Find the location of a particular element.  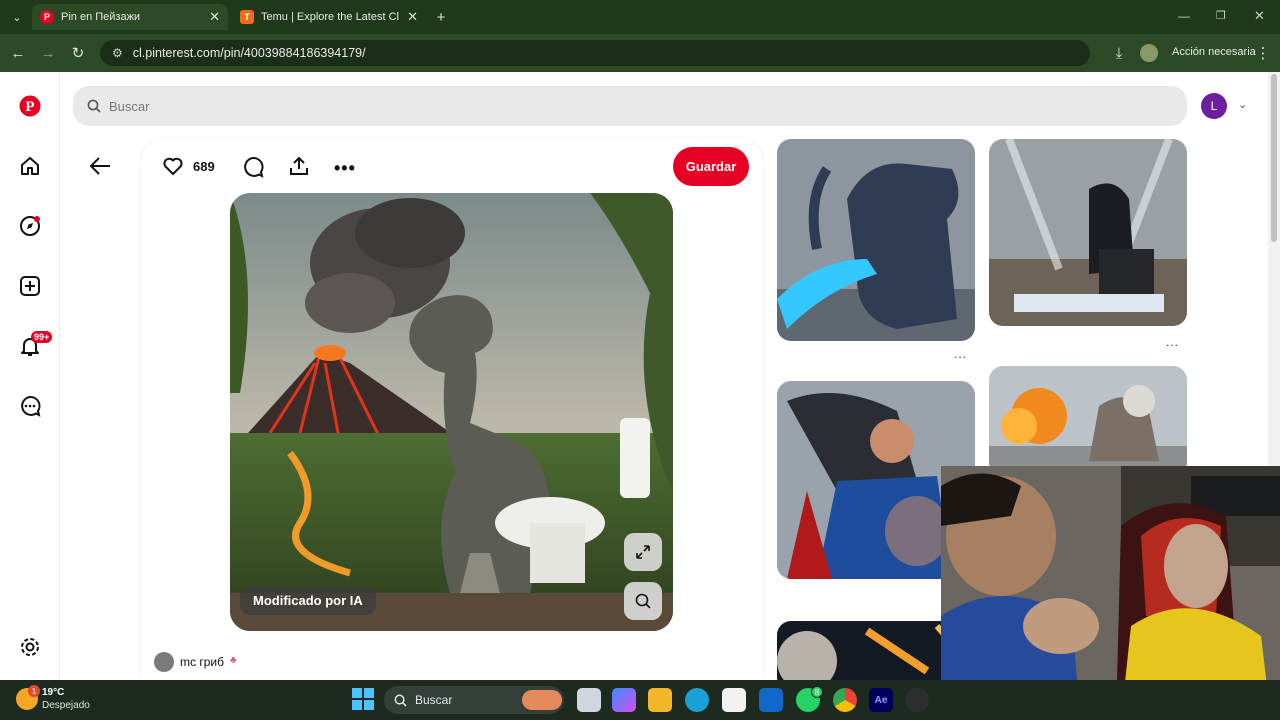

weather-condition: Despejado is located at coordinates (66, 705).